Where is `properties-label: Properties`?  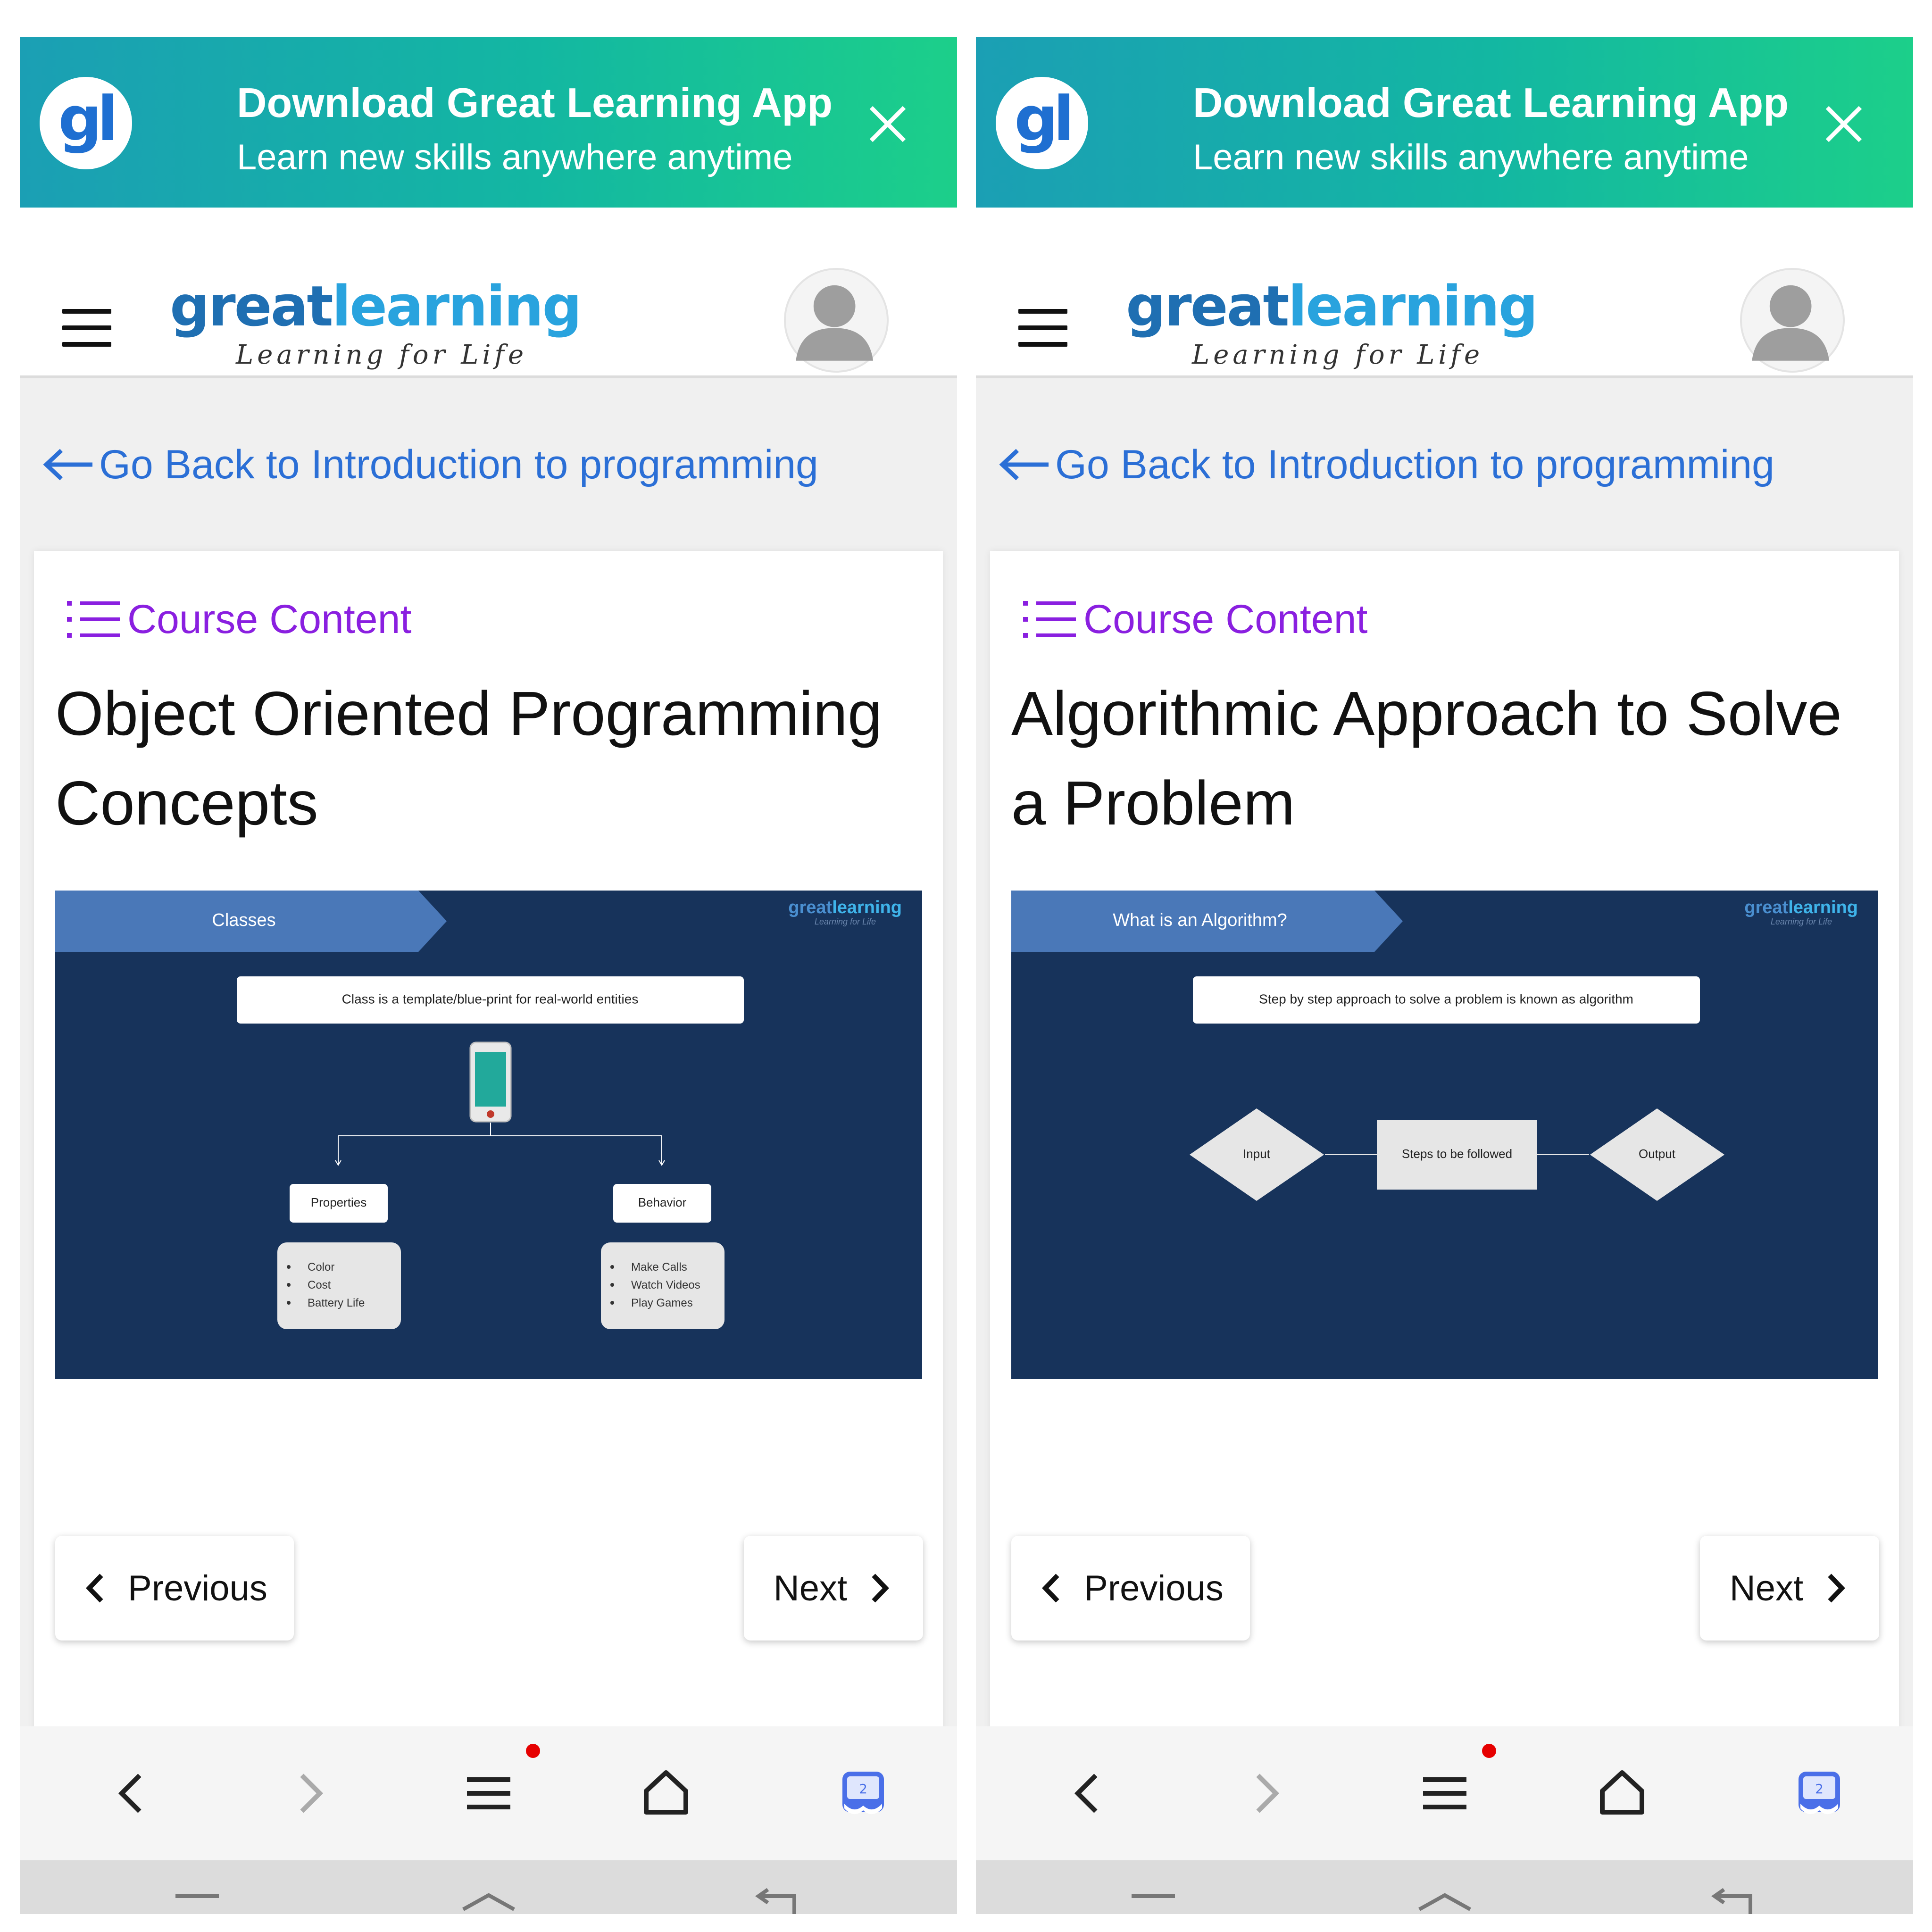
properties-label: Properties is located at coordinates (339, 1202).